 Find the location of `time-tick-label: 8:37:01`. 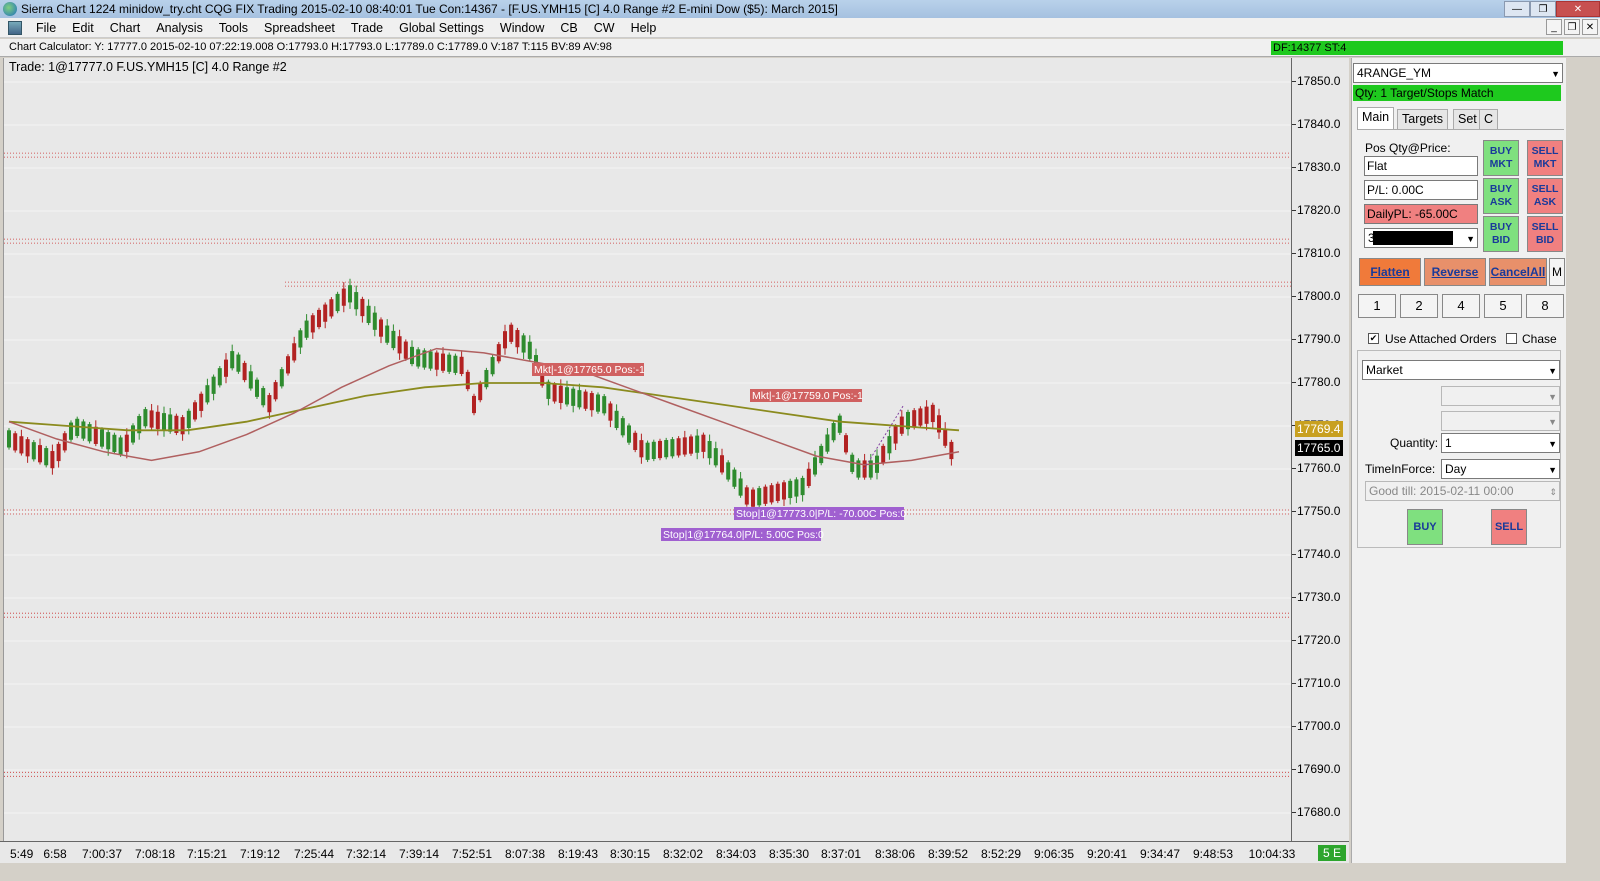

time-tick-label: 8:37:01 is located at coordinates (841, 854).